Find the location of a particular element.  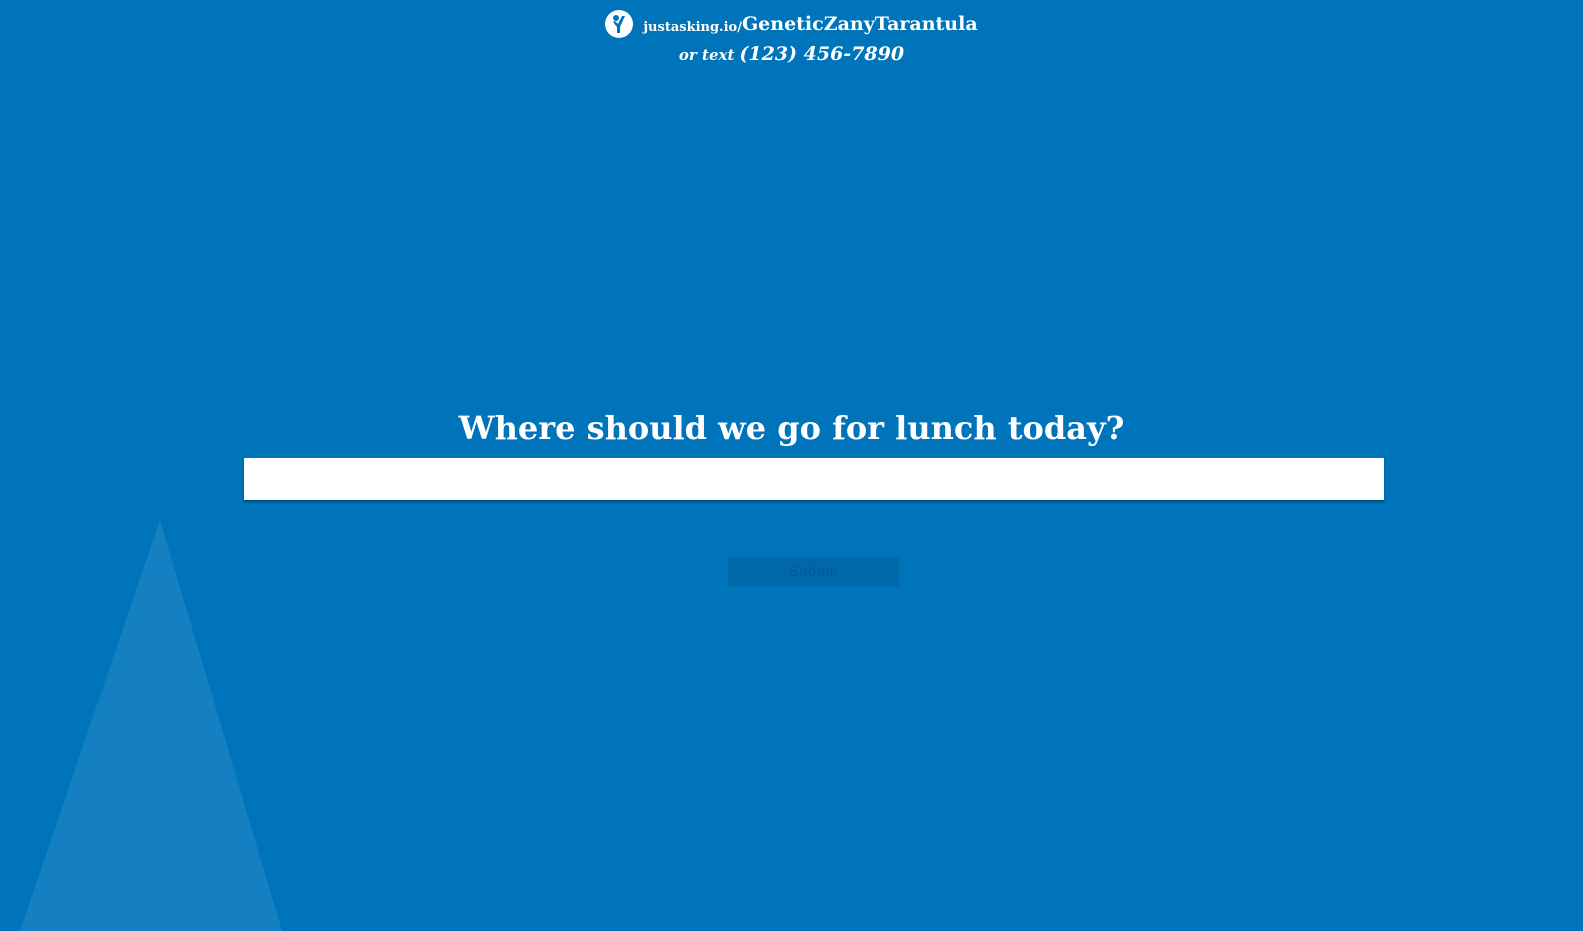

text-prefix-label: or text is located at coordinates (706, 55).